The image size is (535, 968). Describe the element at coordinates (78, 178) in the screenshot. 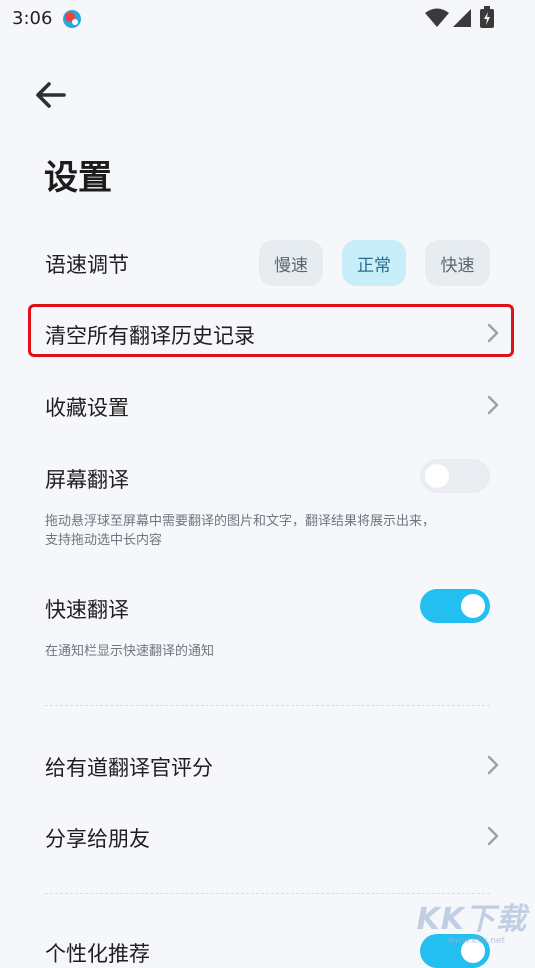

I see `page-title: 设置` at that location.